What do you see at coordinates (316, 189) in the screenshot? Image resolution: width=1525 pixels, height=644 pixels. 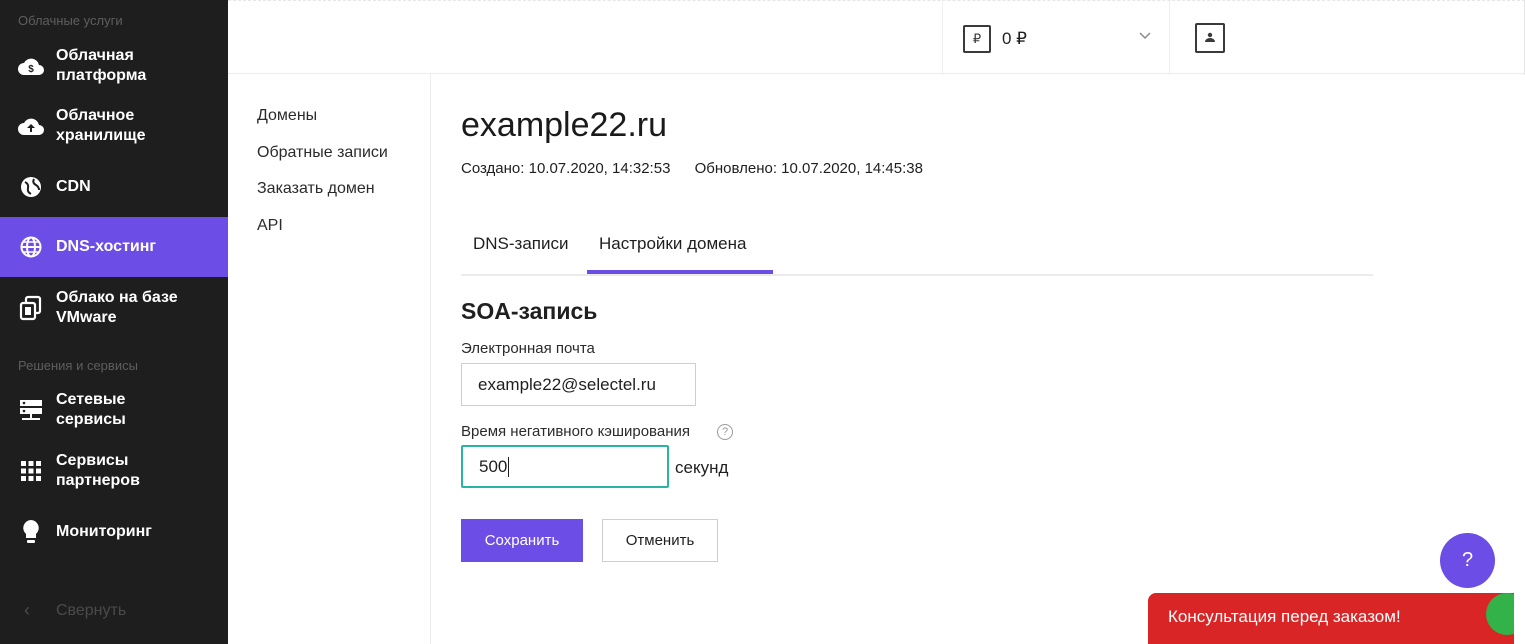 I see `subnav-order-domain: Заказать домен` at bounding box center [316, 189].